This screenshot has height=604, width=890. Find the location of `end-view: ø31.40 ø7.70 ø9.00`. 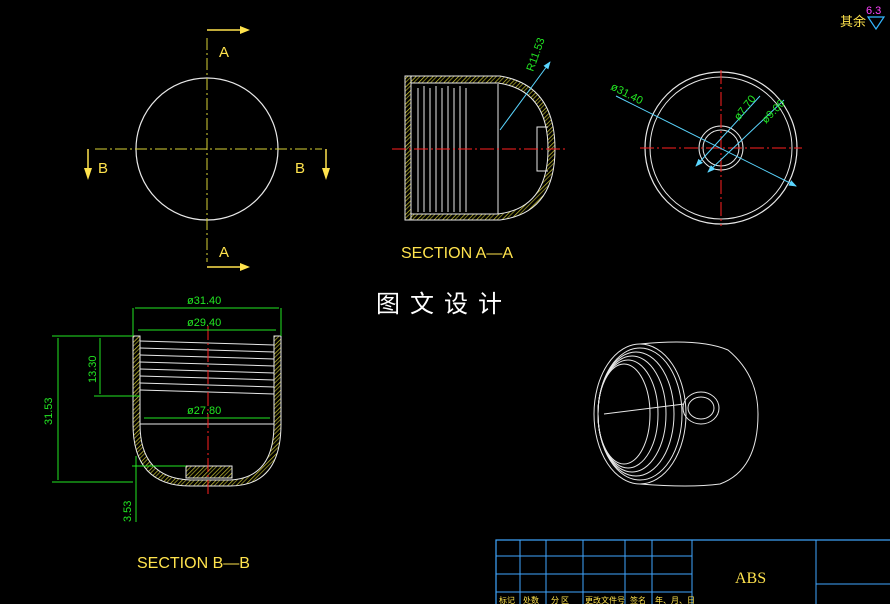

end-view: ø31.40 ø7.70 ø9.00 is located at coordinates (705, 148).